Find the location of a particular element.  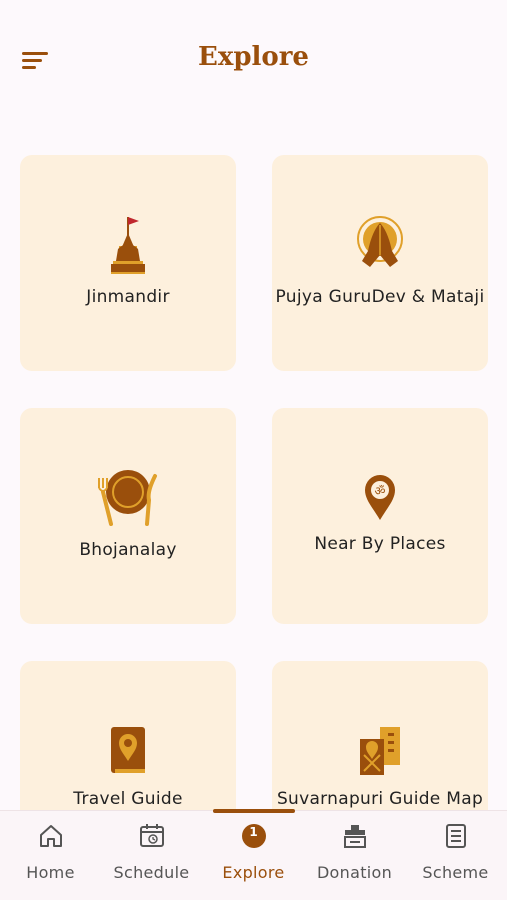

card-bhojanalay: Bhojanalay is located at coordinates (128, 516).